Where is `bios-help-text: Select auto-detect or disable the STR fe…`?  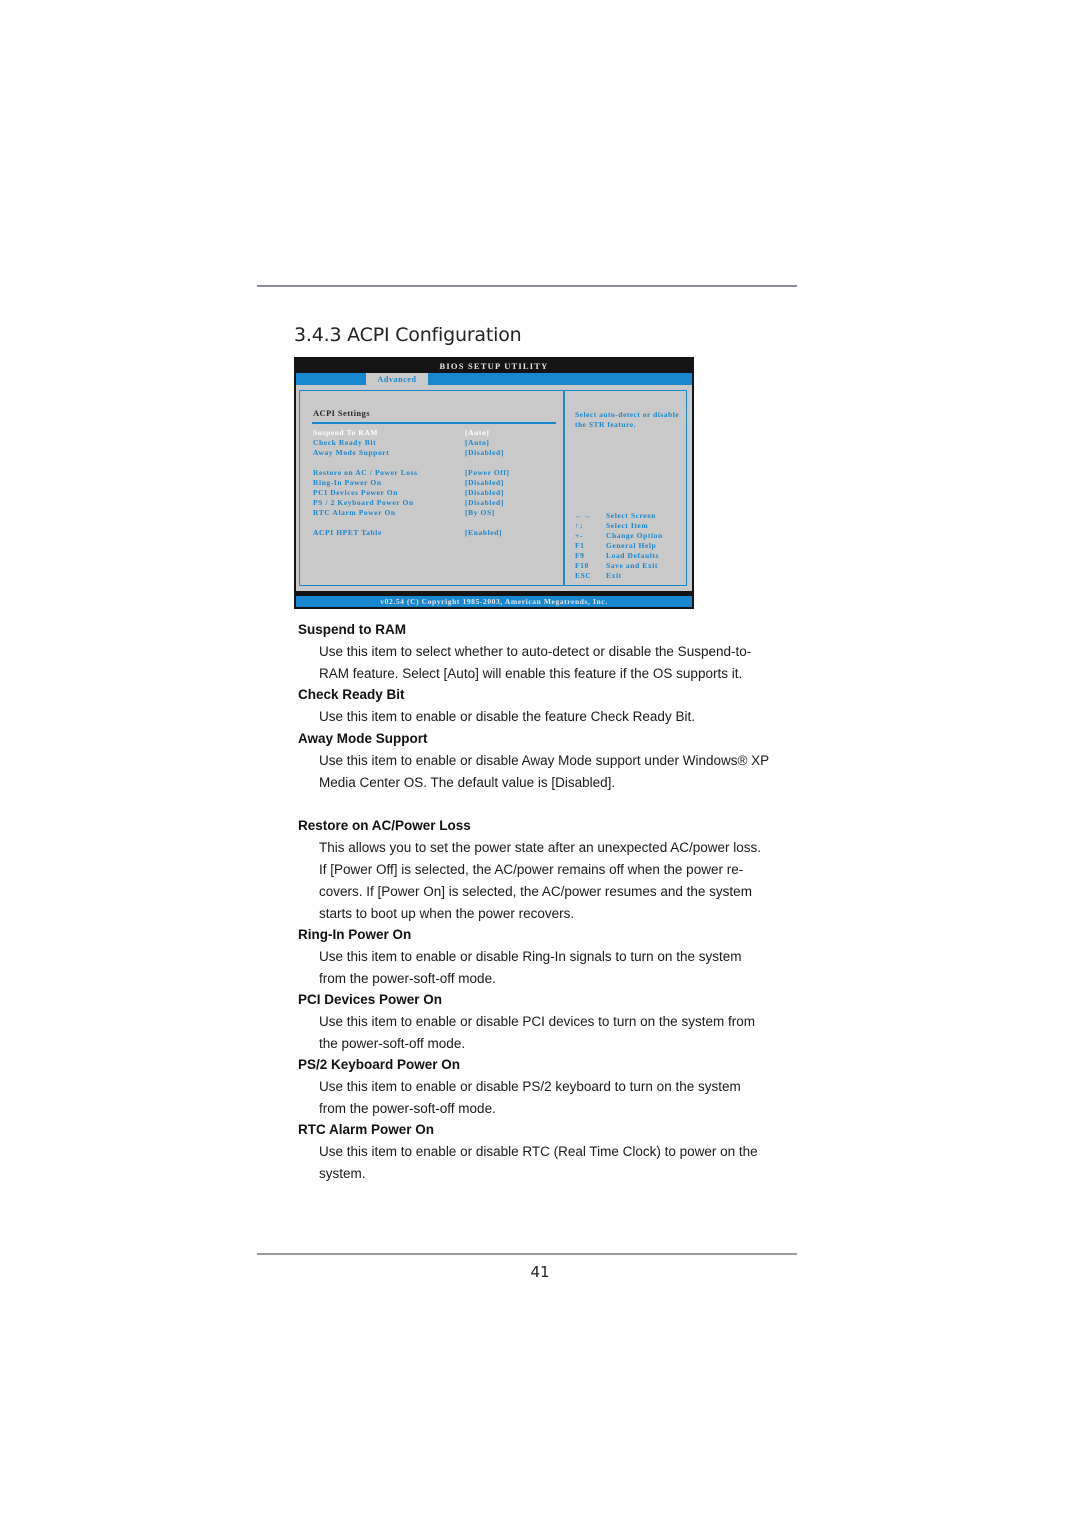 bios-help-text: Select auto-detect or disable the STR fe… is located at coordinates (627, 419).